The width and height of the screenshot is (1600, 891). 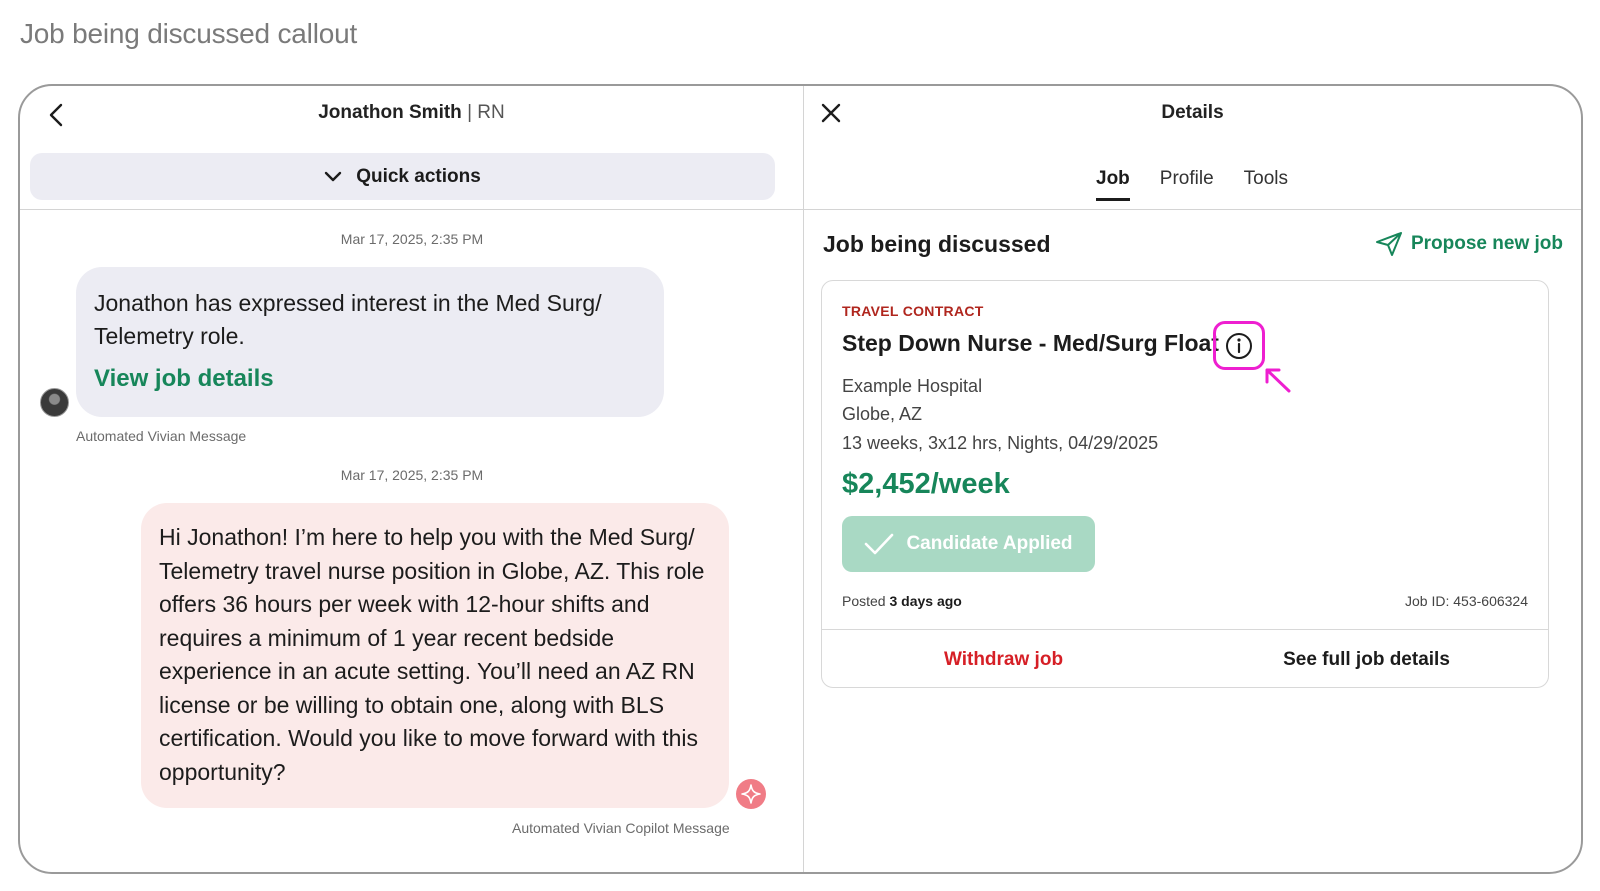 I want to click on section-title: Job being discussed, so click(x=937, y=244).